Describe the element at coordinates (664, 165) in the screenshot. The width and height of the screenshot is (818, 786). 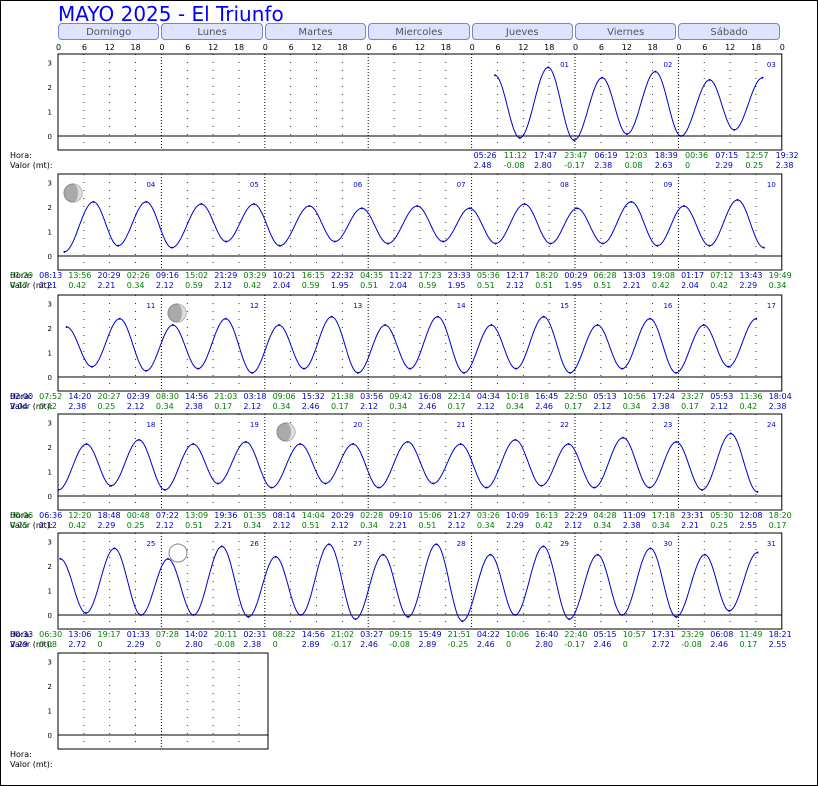
I see `tide-value-label: 2.63` at that location.